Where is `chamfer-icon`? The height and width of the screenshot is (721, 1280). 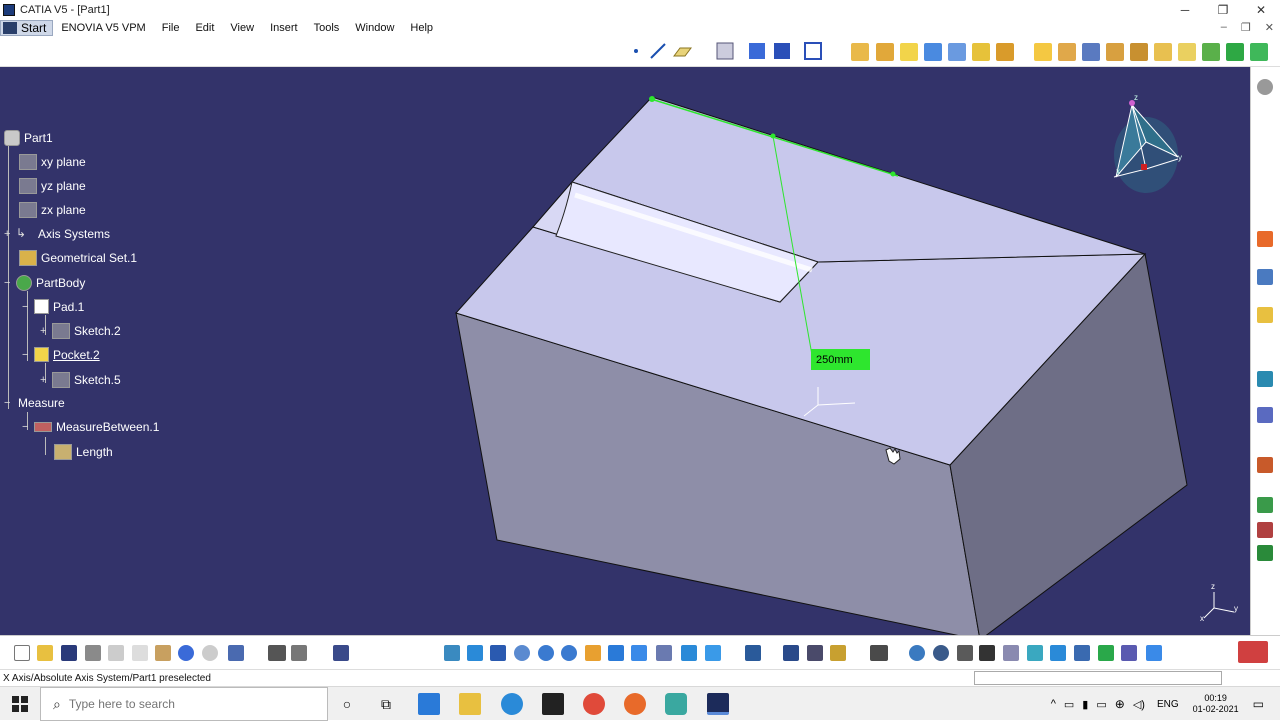
chamfer-icon is located at coordinates (1067, 52).